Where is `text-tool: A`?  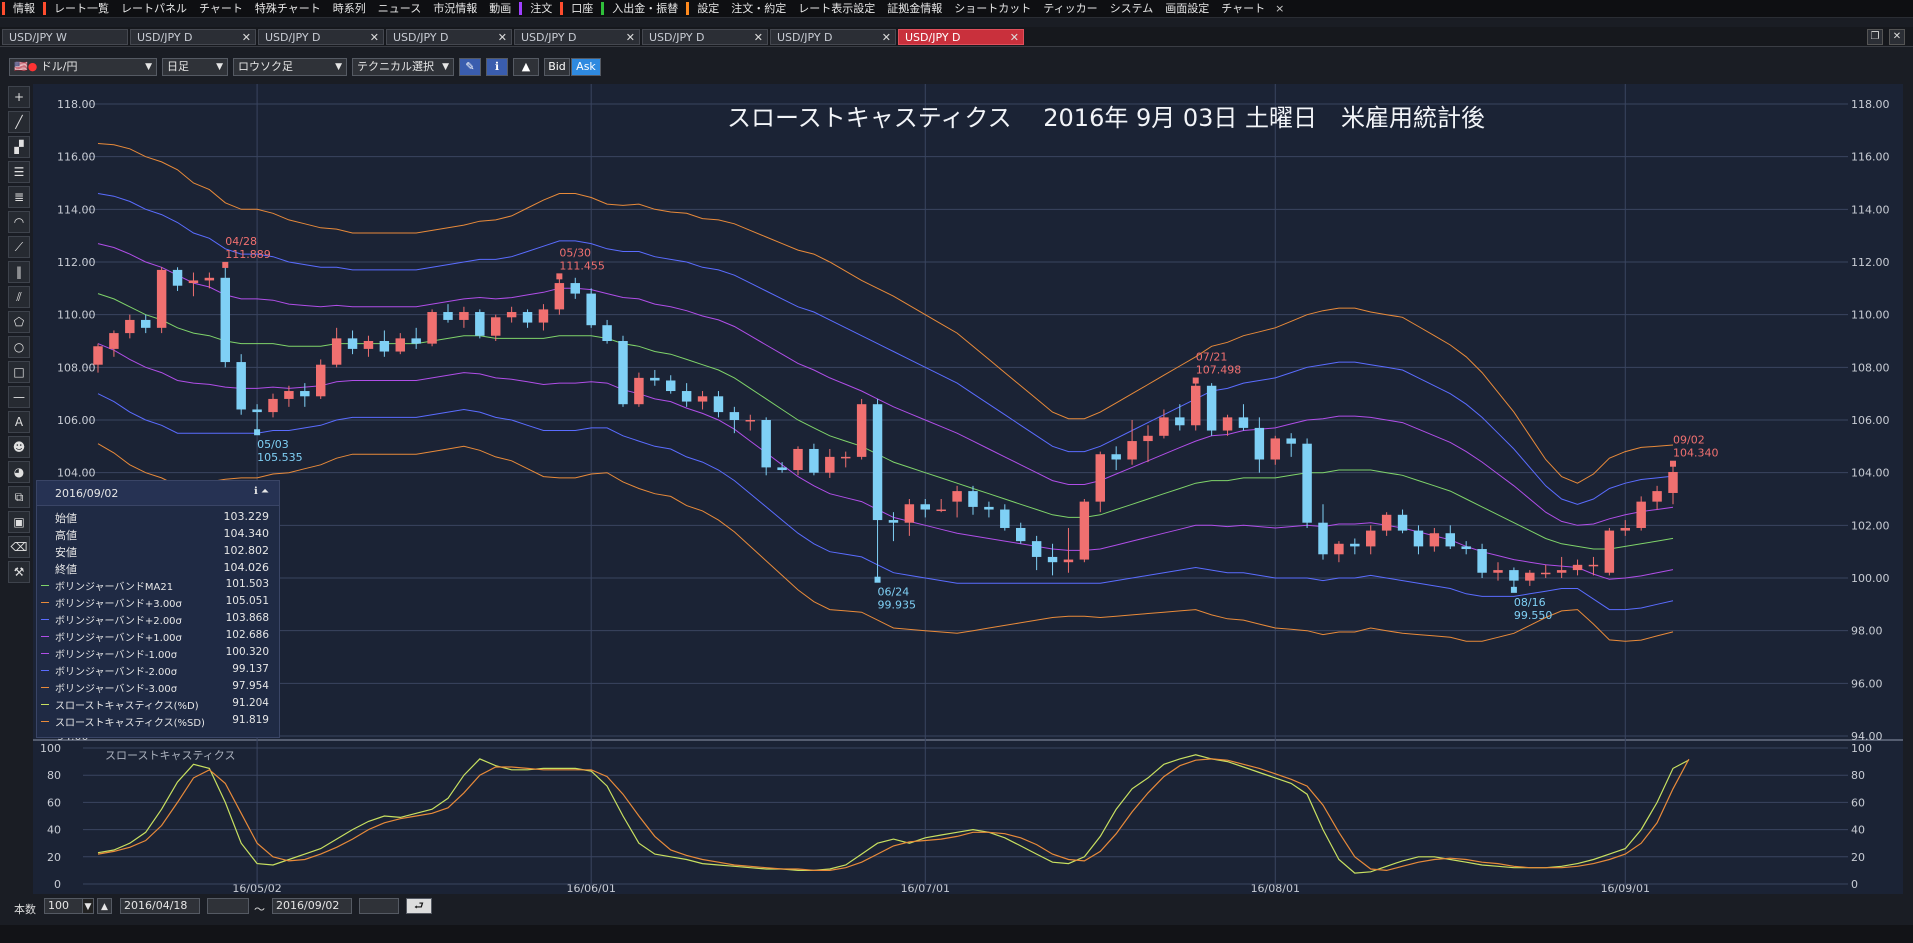 text-tool: A is located at coordinates (19, 422).